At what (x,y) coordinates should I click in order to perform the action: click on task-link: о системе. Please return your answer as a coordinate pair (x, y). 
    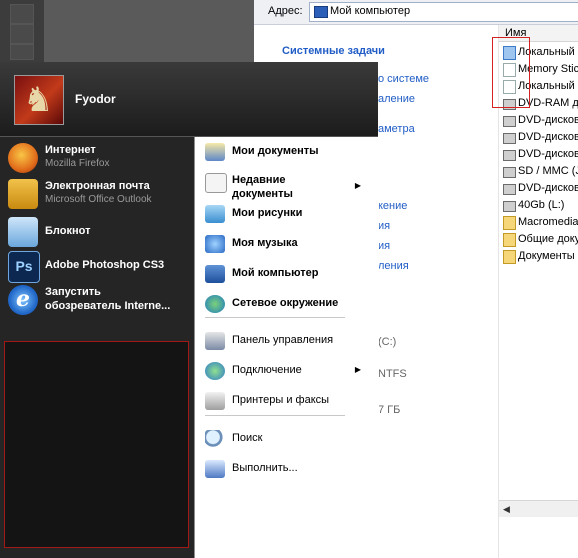
    Looking at the image, I should click on (403, 79).